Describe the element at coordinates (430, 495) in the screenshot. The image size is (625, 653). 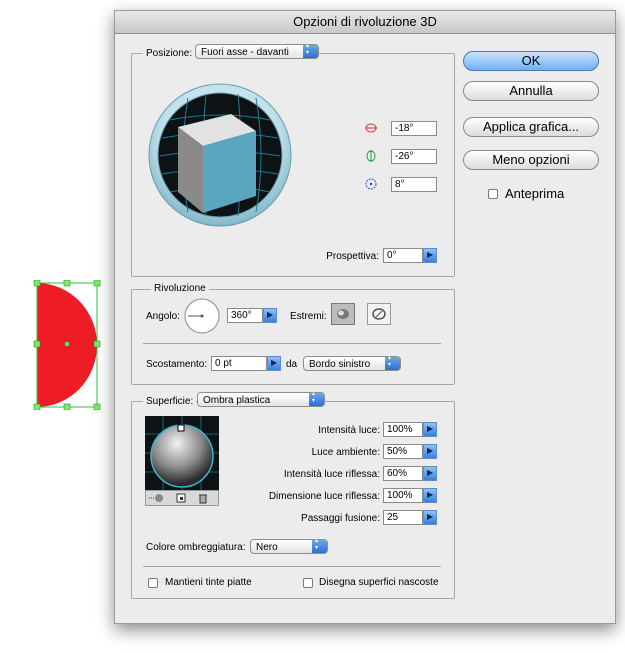
I see `highlight-size-stepper` at that location.